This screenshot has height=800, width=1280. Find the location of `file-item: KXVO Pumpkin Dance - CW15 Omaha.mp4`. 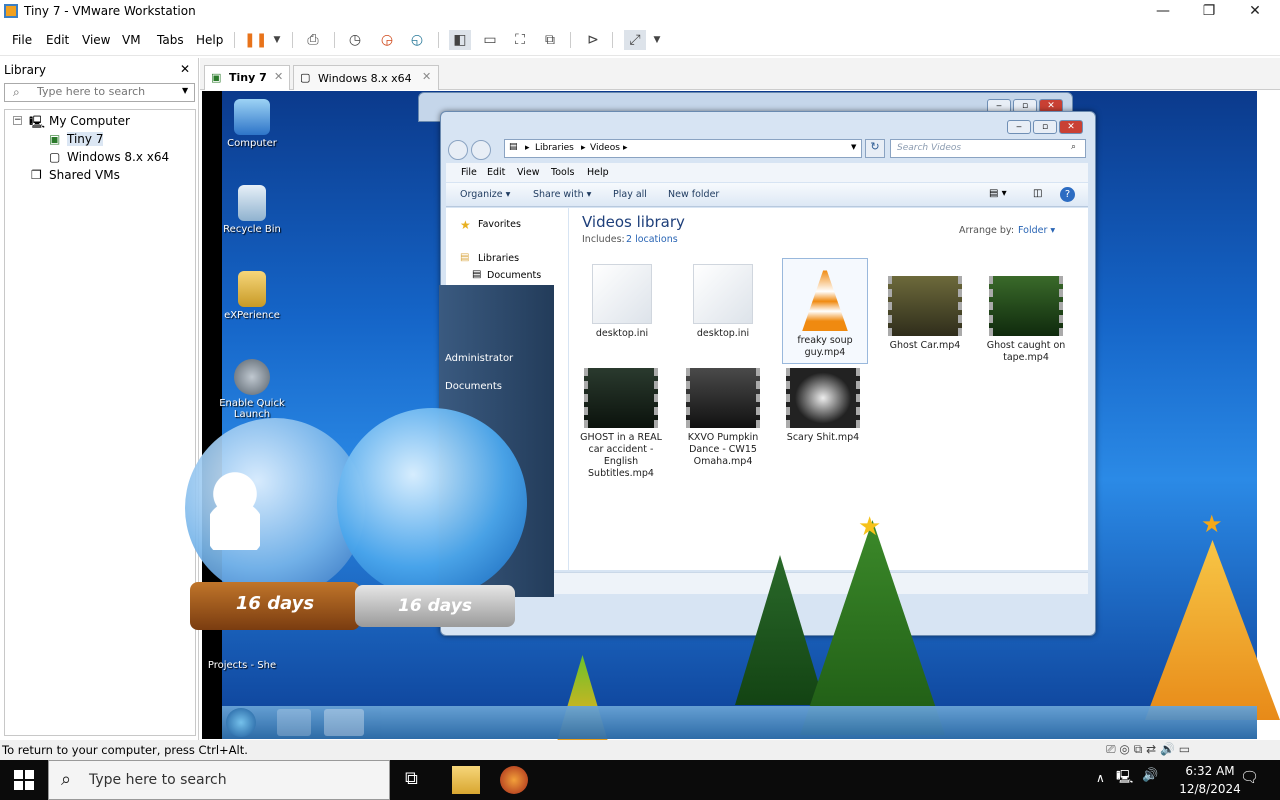

file-item: KXVO Pumpkin Dance - CW15 Omaha.mp4 is located at coordinates (723, 418).